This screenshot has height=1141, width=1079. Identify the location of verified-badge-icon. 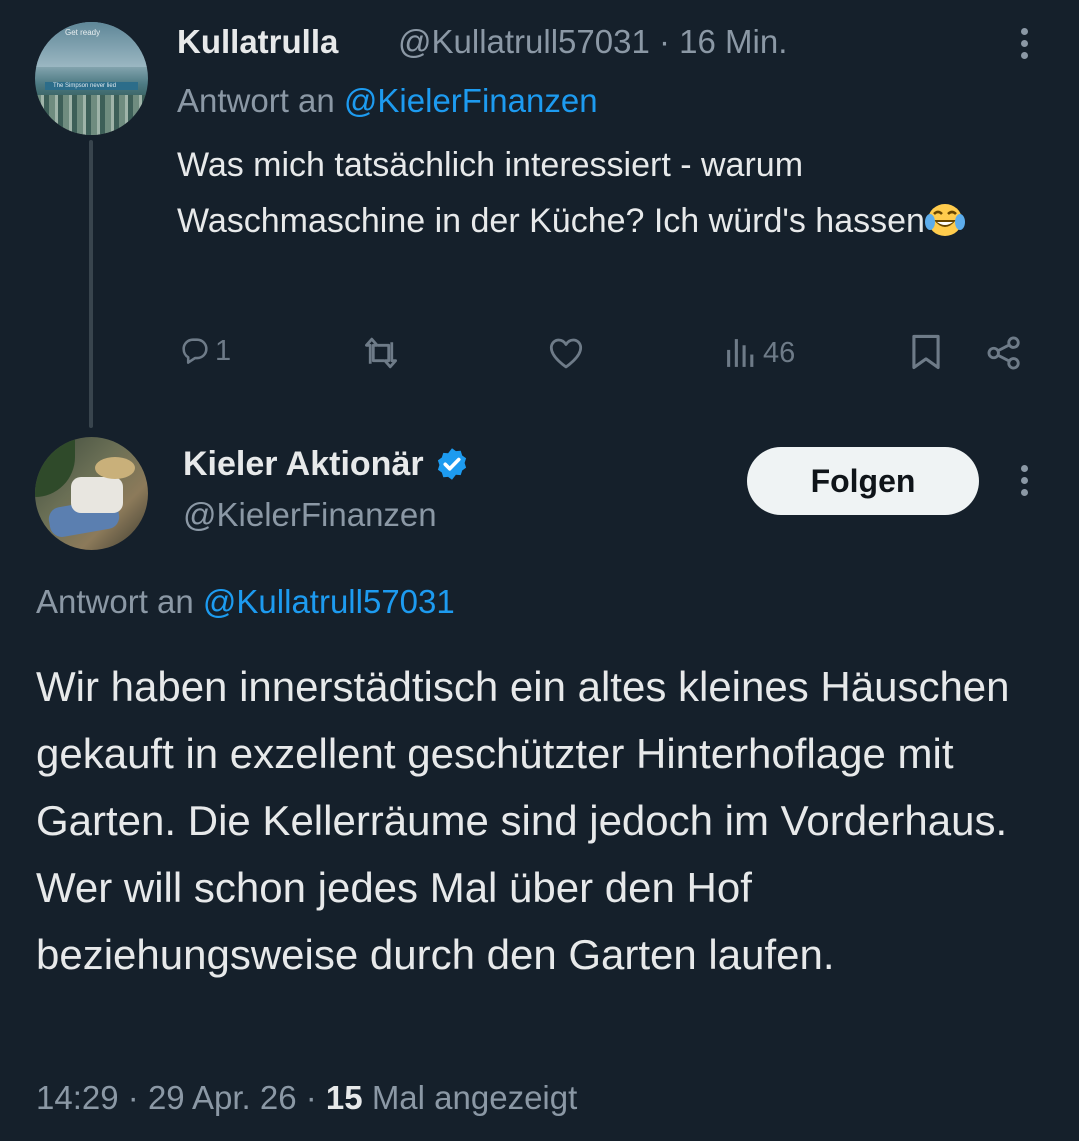
(452, 464).